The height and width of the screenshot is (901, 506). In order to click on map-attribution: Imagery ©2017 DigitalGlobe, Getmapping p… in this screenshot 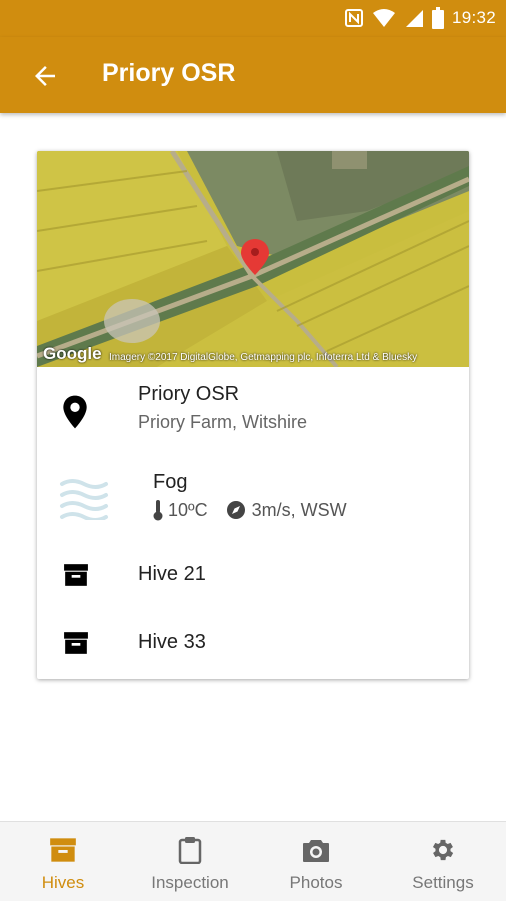, I will do `click(263, 357)`.